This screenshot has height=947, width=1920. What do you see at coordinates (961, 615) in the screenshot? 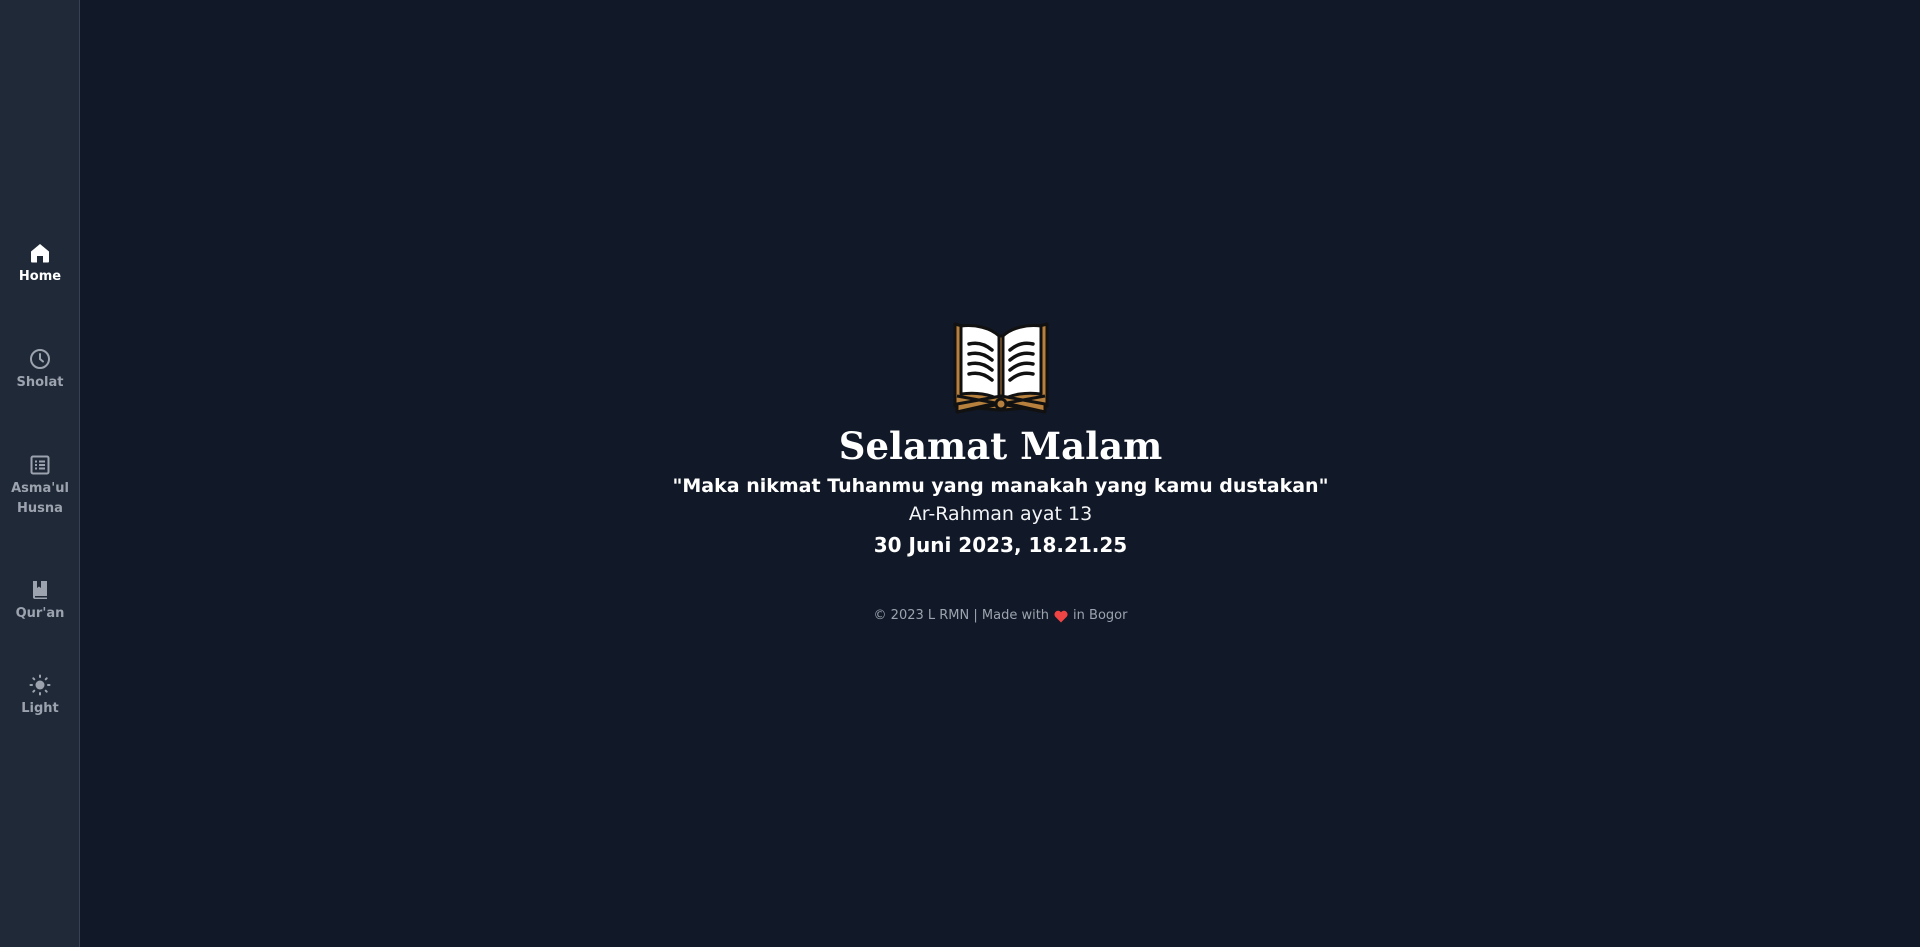
I see `footer-copyright: © 2023 L RMN | Made with` at bounding box center [961, 615].